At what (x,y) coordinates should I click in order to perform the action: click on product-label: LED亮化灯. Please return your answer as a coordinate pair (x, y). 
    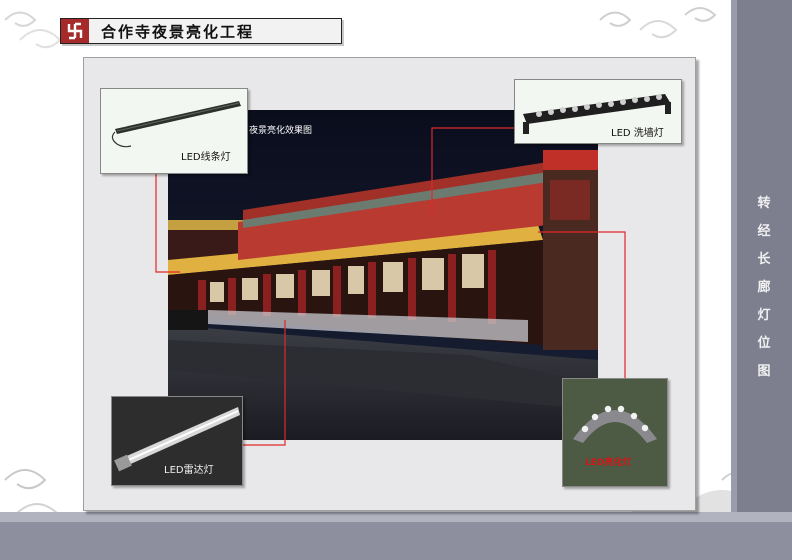
    Looking at the image, I should click on (608, 463).